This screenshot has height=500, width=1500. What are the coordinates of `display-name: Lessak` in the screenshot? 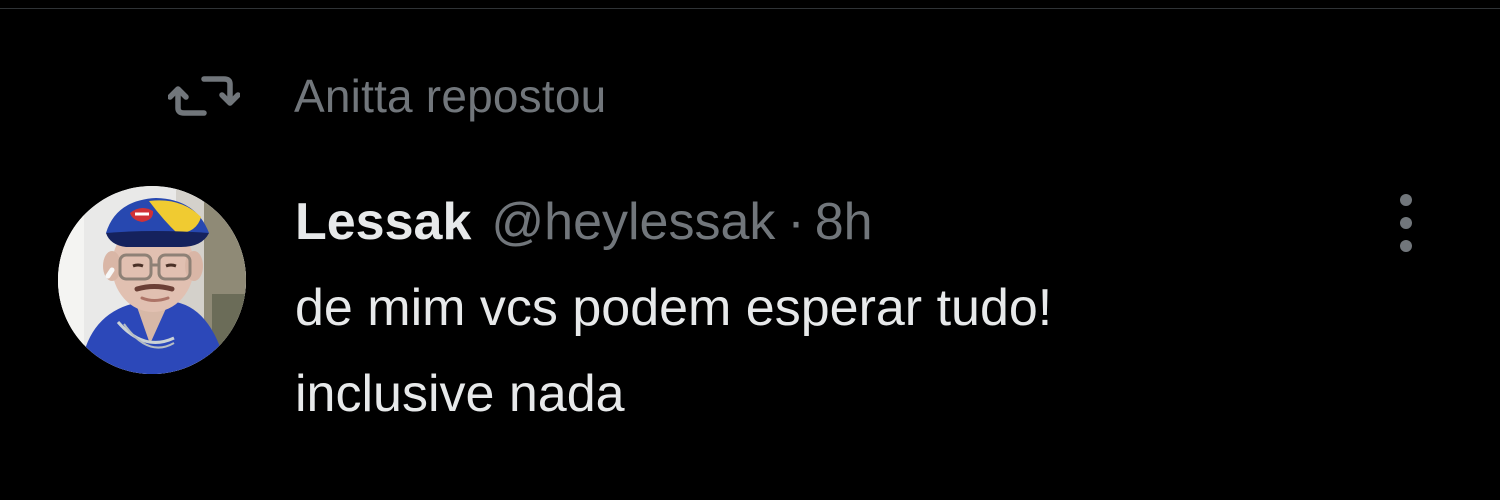 It's located at (383, 222).